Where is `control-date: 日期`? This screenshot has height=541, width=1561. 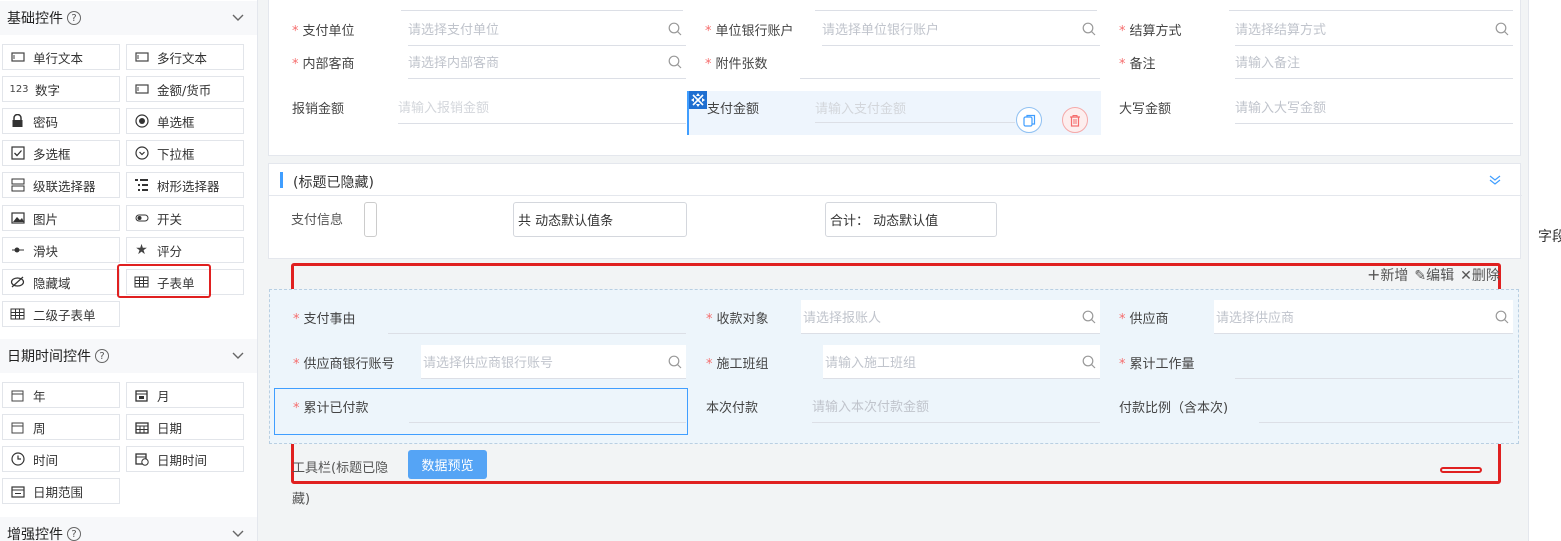 control-date: 日期 is located at coordinates (185, 427).